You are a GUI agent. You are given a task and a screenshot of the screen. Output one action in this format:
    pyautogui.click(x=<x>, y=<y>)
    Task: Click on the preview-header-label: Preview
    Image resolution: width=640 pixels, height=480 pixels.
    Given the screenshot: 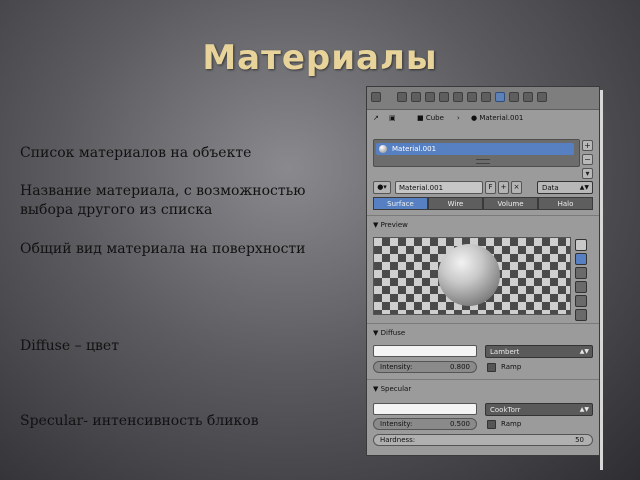 What is the action you would take?
    pyautogui.click(x=394, y=225)
    